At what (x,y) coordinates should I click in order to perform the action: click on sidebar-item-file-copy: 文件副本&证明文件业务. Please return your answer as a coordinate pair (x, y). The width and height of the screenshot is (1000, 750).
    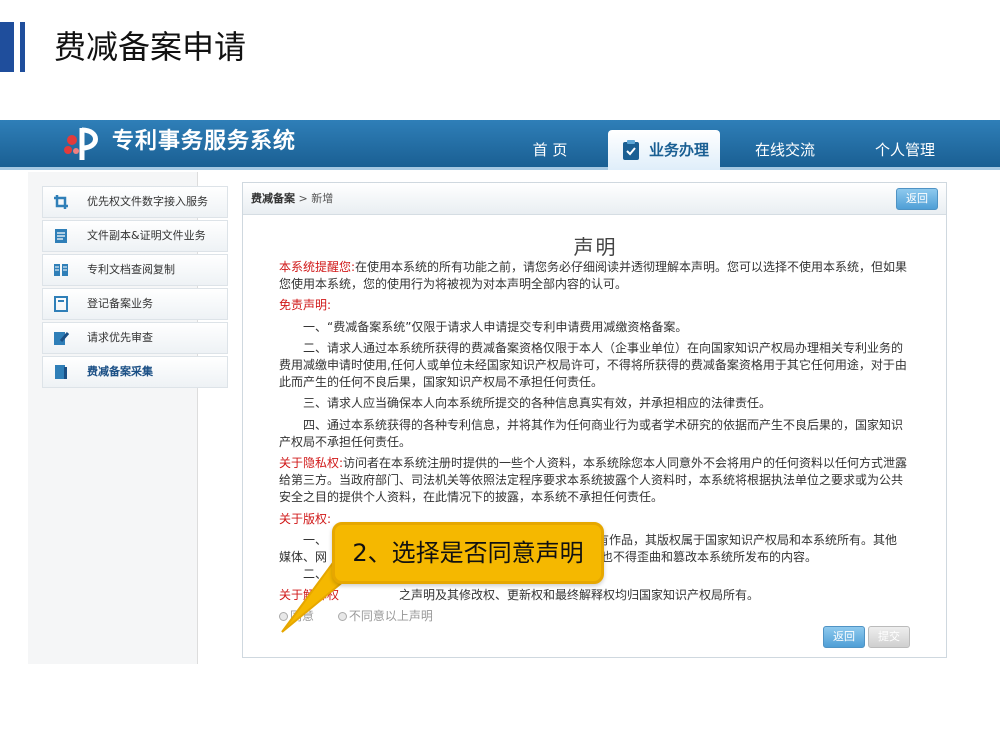
    Looking at the image, I should click on (135, 236).